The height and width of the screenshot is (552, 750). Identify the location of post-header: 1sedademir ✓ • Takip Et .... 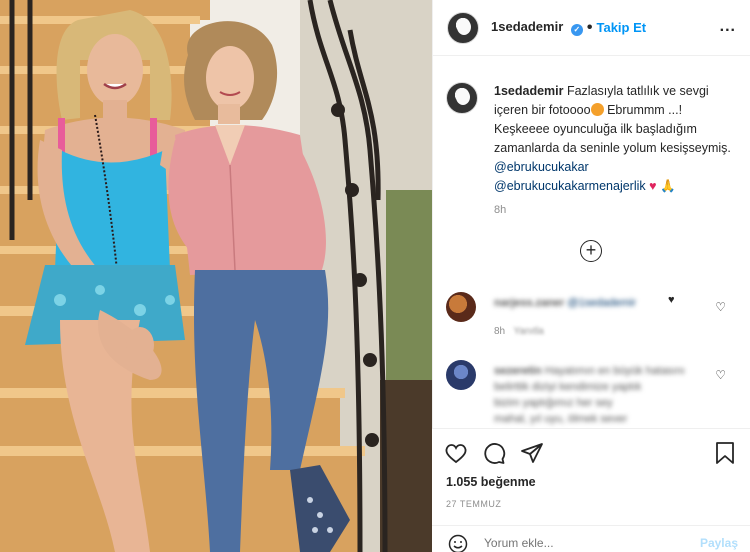
(591, 28).